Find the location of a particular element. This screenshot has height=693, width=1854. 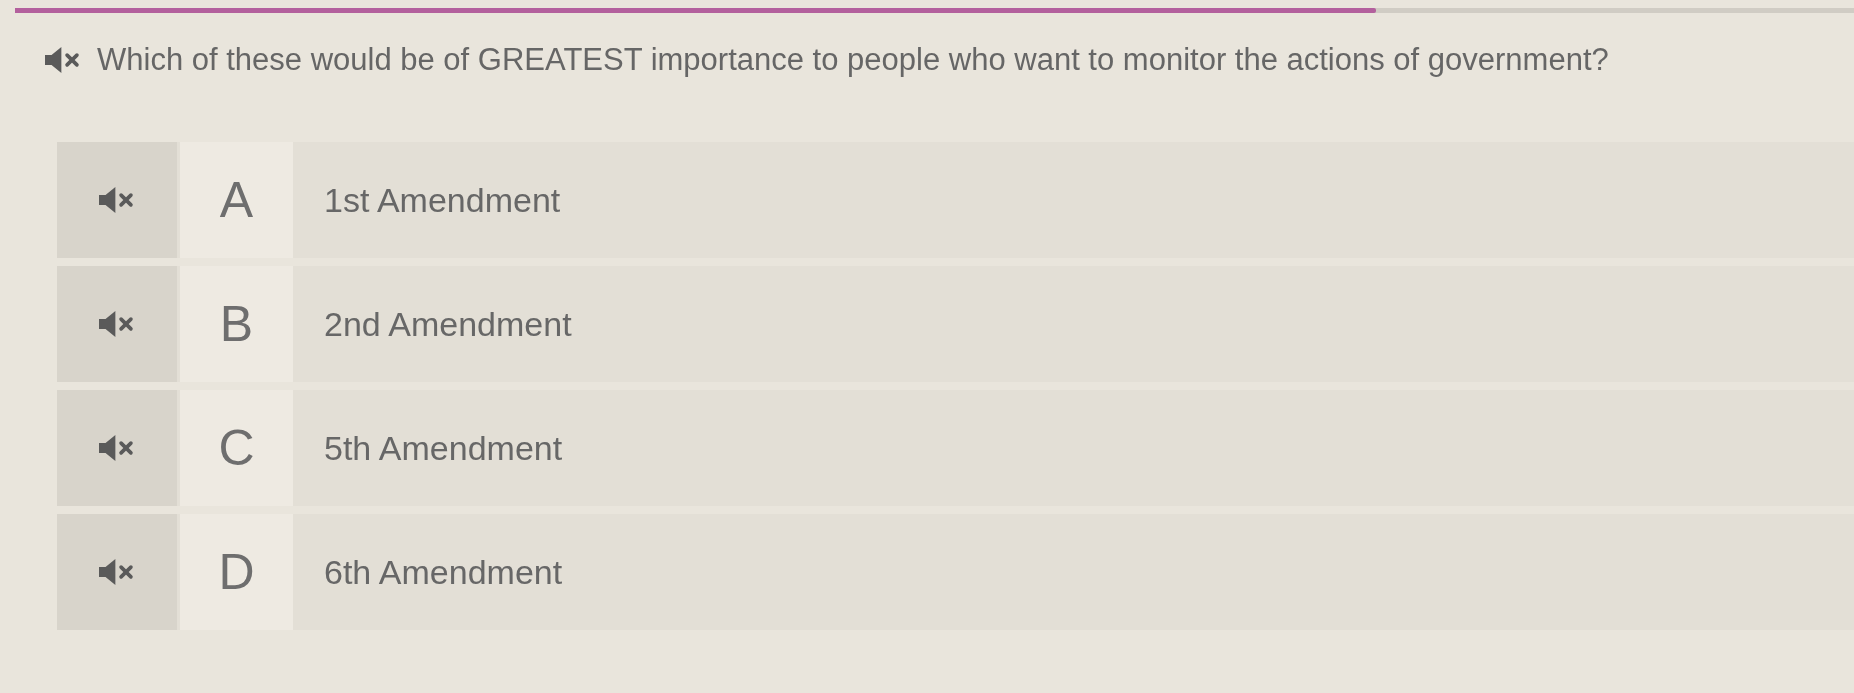

option-letter: A is located at coordinates (236, 200).